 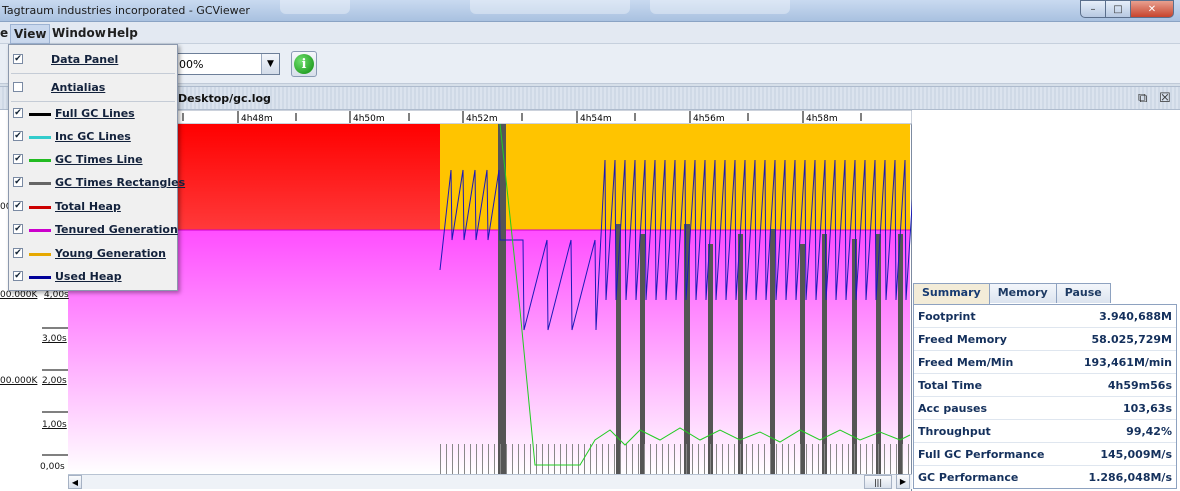 I want to click on close-button: ✕, so click(x=1152, y=9).